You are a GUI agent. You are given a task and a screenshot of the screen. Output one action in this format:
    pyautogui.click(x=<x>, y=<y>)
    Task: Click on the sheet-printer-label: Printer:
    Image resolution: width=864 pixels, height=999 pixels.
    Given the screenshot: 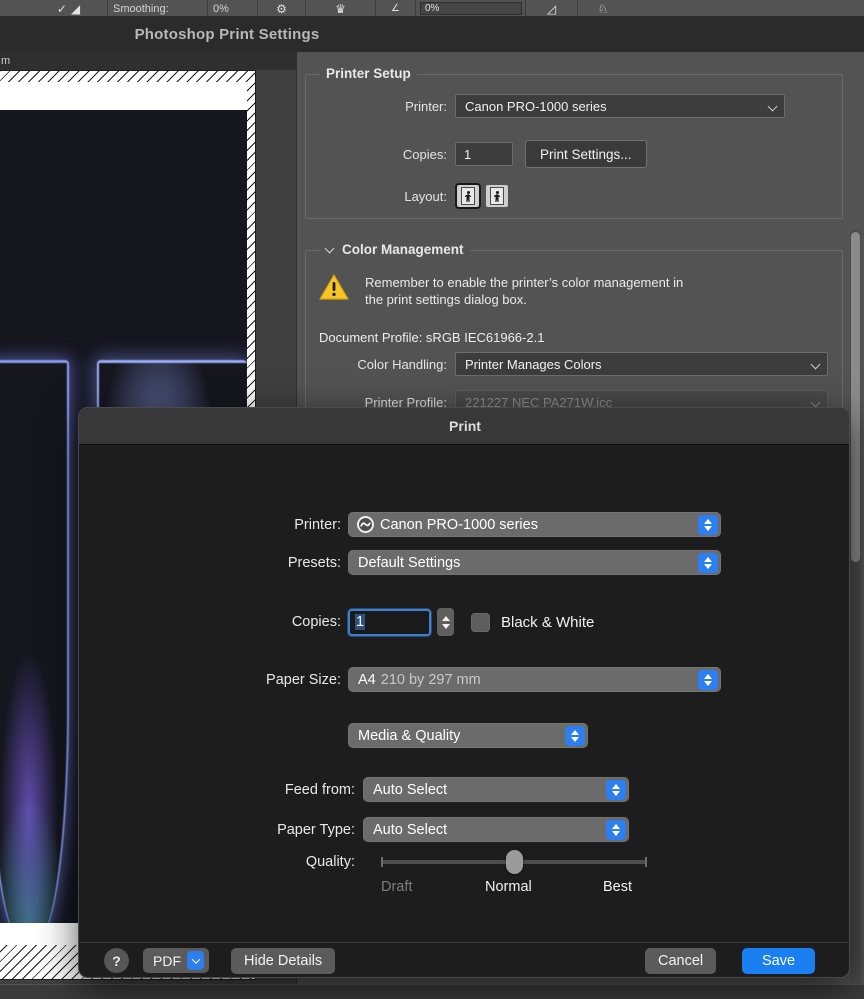 What is the action you would take?
    pyautogui.click(x=317, y=524)
    